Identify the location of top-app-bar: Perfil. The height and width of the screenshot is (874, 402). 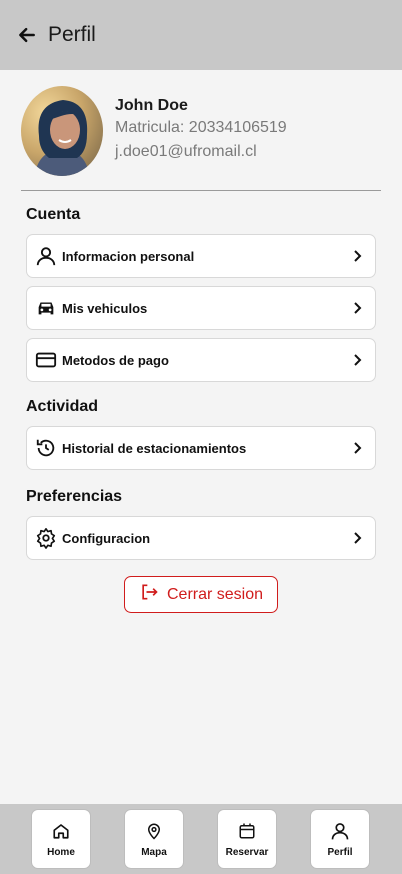
(201, 35).